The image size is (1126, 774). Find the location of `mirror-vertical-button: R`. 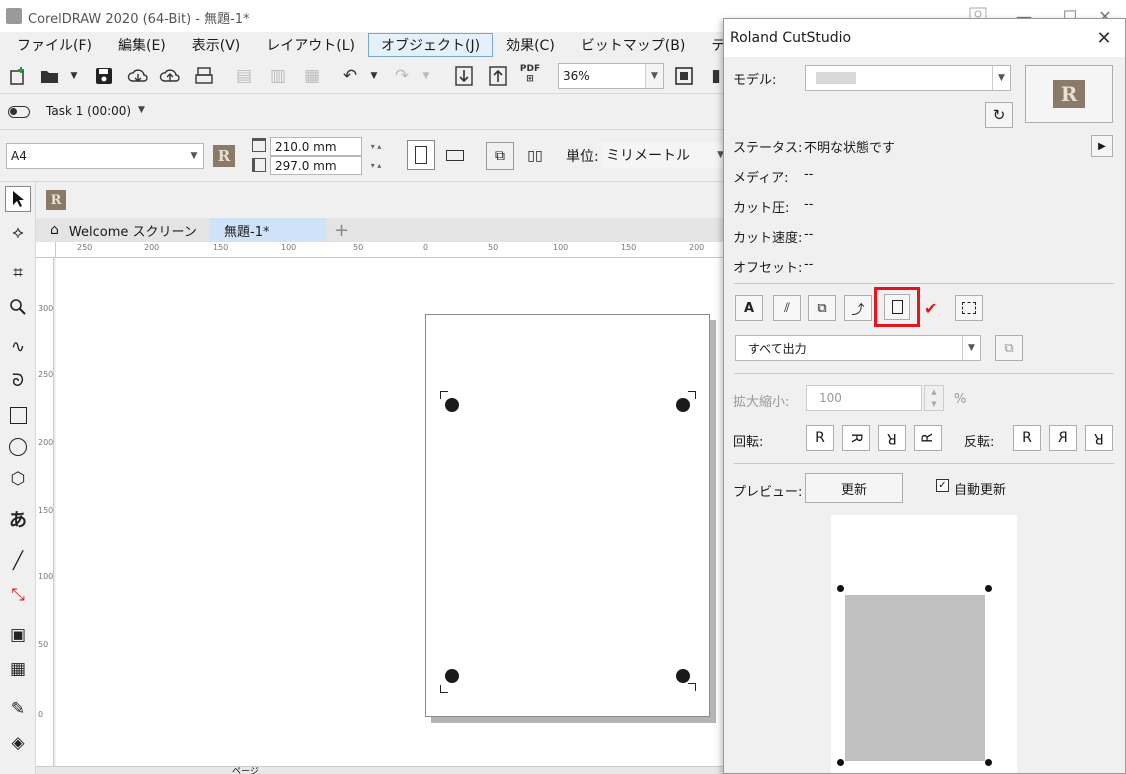

mirror-vertical-button: R is located at coordinates (1099, 438).